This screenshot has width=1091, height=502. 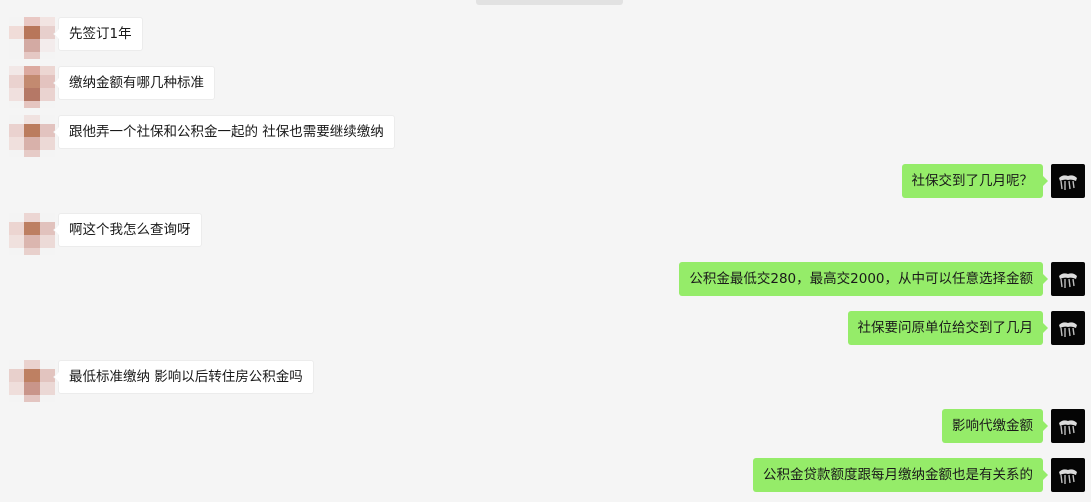 What do you see at coordinates (545, 38) in the screenshot?
I see `message-row: 先签订1年` at bounding box center [545, 38].